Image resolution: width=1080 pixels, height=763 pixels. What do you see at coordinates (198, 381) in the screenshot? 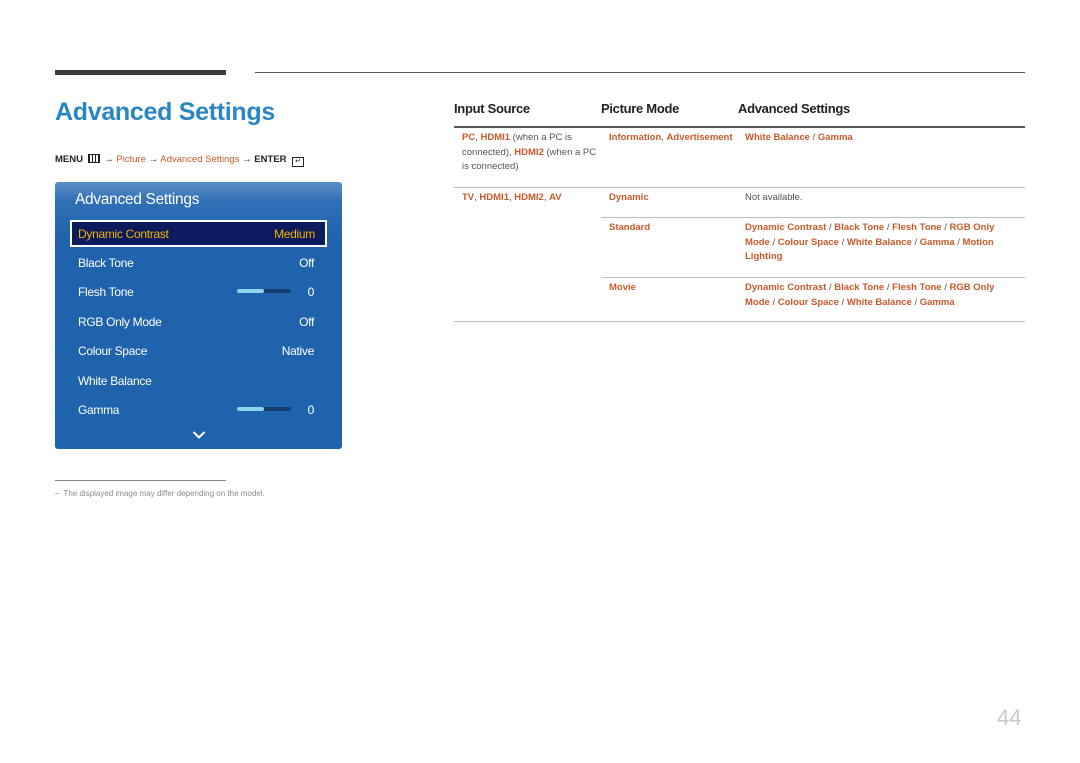
I see `osd-item-white-balance: White Balance` at bounding box center [198, 381].